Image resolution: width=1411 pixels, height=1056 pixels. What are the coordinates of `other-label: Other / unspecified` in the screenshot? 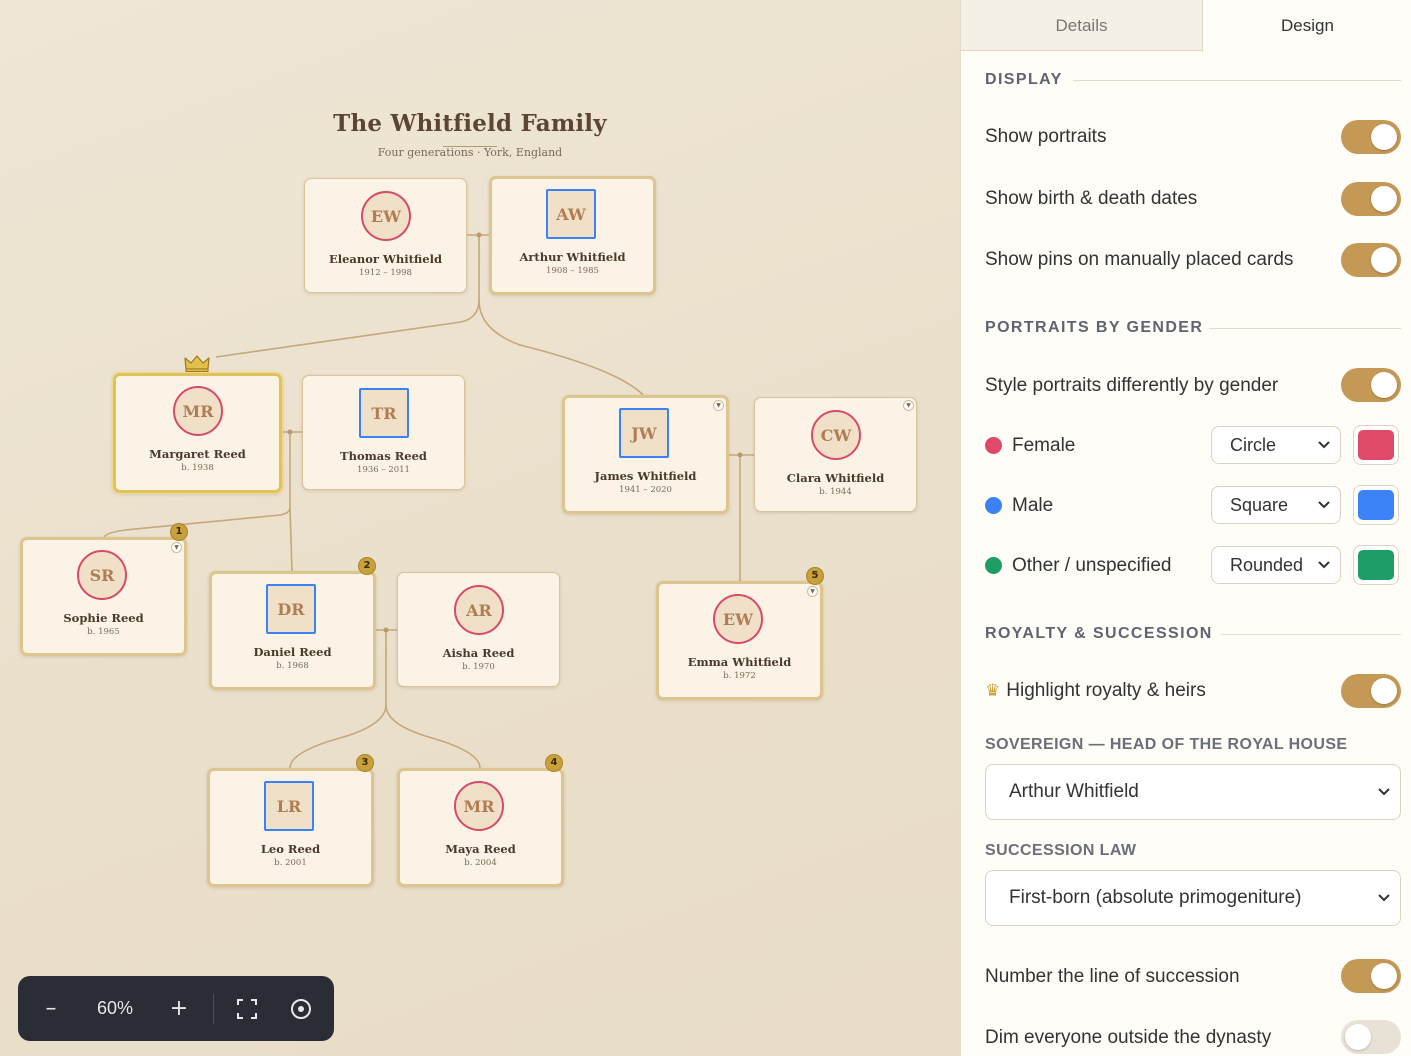 It's located at (1092, 565).